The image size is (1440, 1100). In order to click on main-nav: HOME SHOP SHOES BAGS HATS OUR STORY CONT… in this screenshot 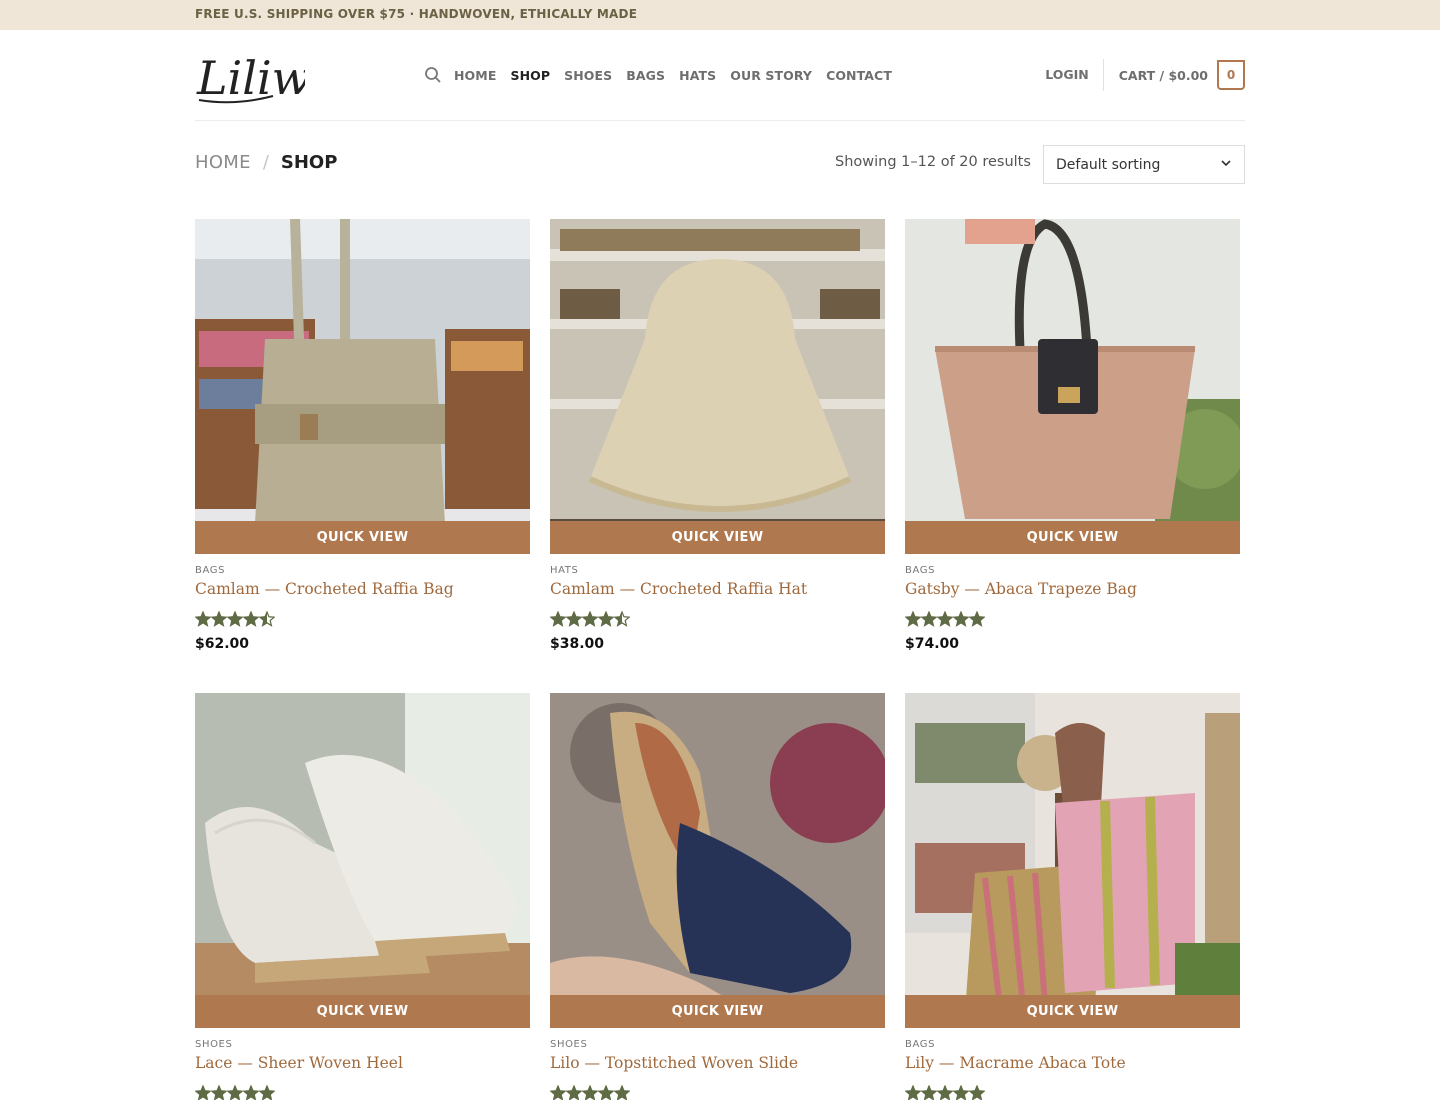, I will do `click(665, 75)`.